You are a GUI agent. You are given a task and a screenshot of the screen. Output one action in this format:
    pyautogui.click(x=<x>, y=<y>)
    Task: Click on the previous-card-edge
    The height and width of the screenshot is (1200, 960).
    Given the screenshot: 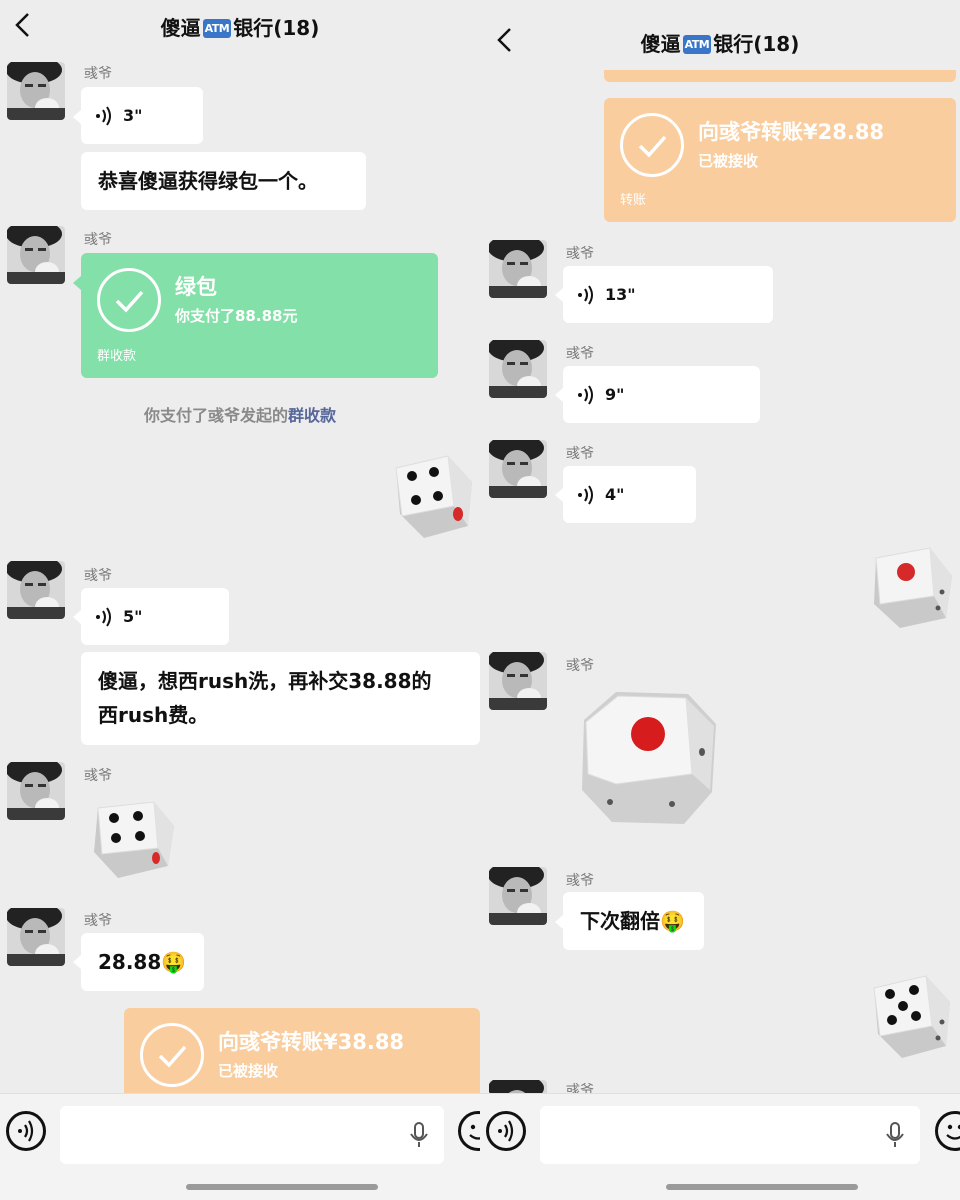 What is the action you would take?
    pyautogui.click(x=780, y=76)
    